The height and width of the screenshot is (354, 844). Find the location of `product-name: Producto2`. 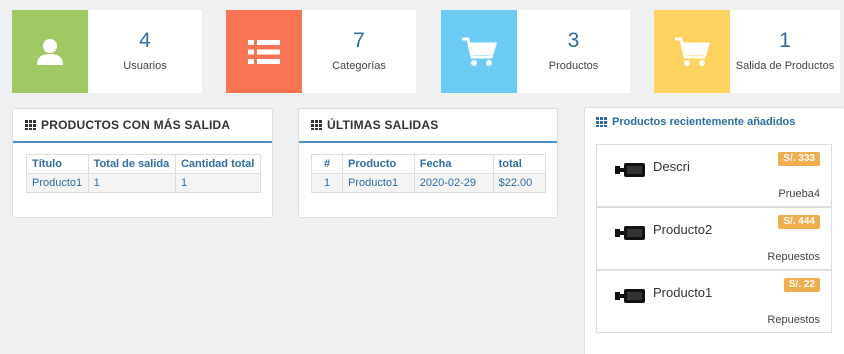

product-name: Producto2 is located at coordinates (683, 229).